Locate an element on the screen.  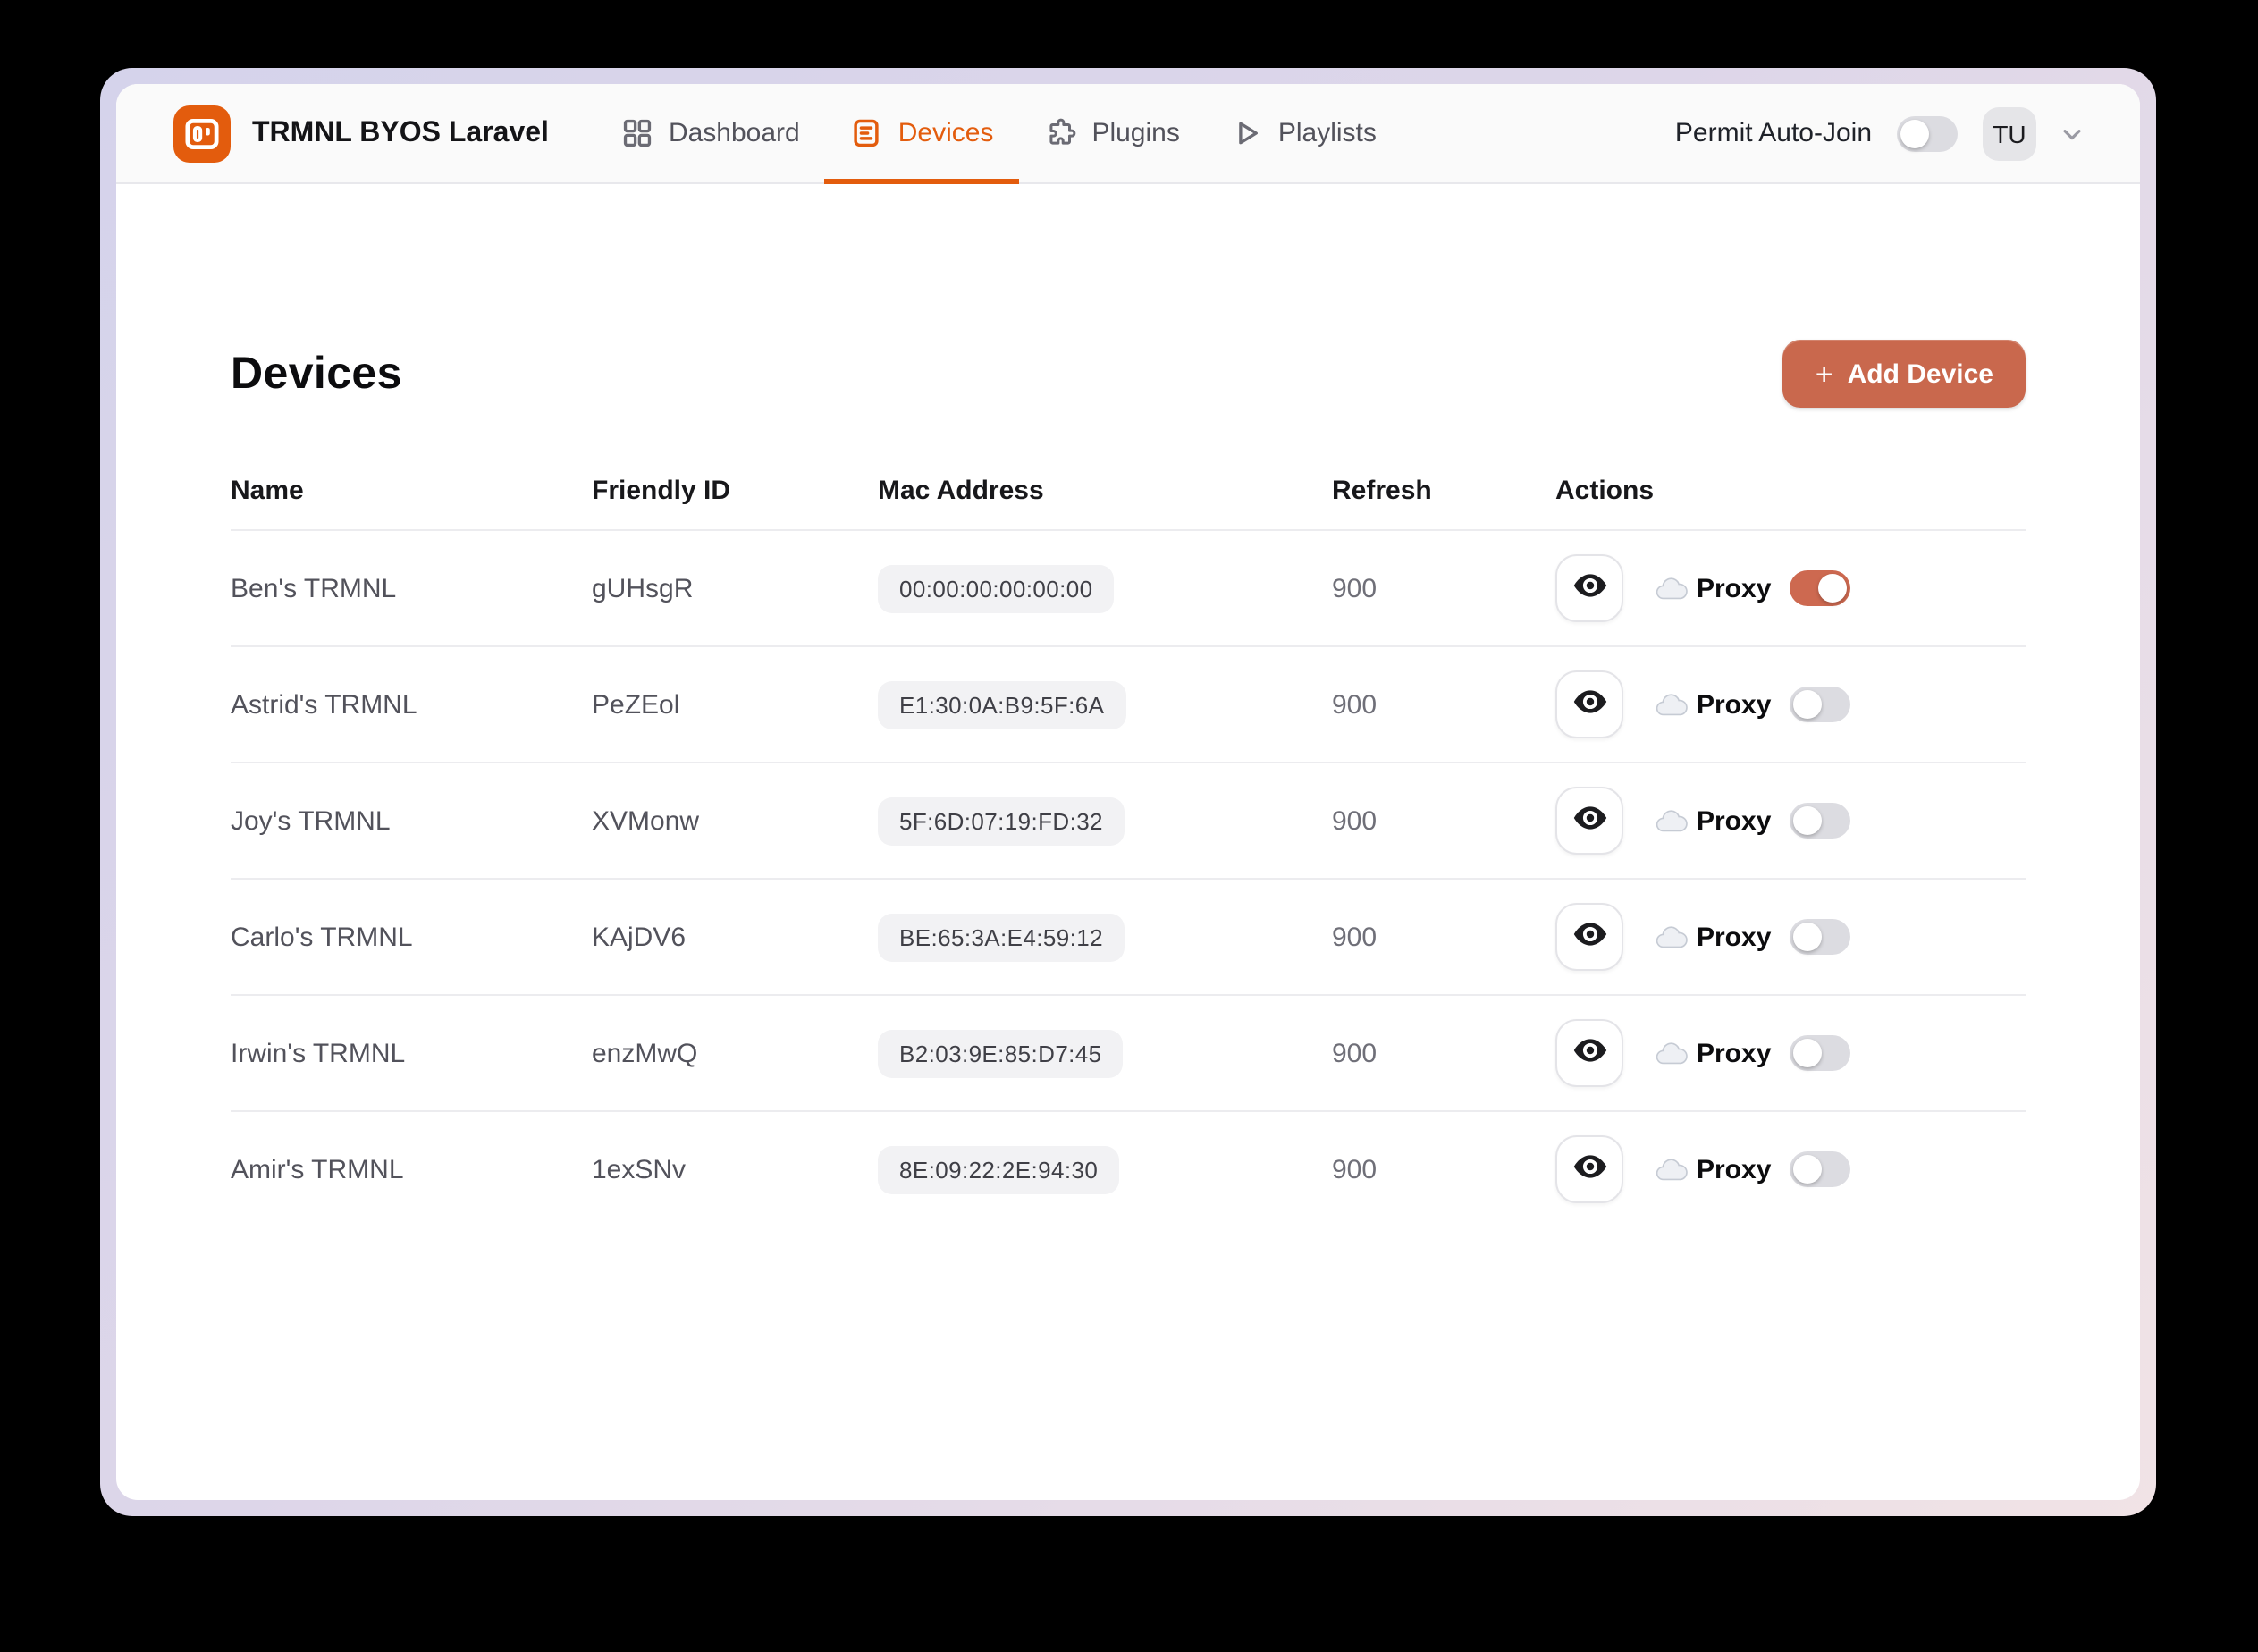
table-row: Ben's TRMNL gUHsgR 00:00:00:00:00:00 900 is located at coordinates (1128, 587).